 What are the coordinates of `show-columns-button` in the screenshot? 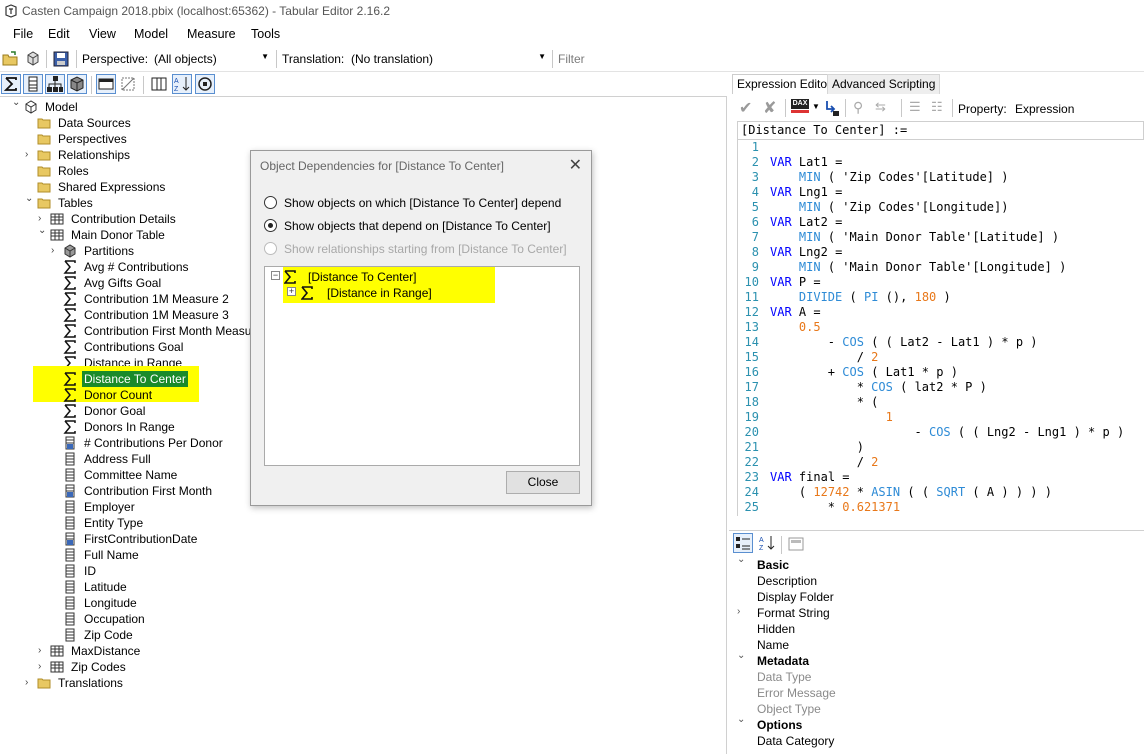 It's located at (33, 84).